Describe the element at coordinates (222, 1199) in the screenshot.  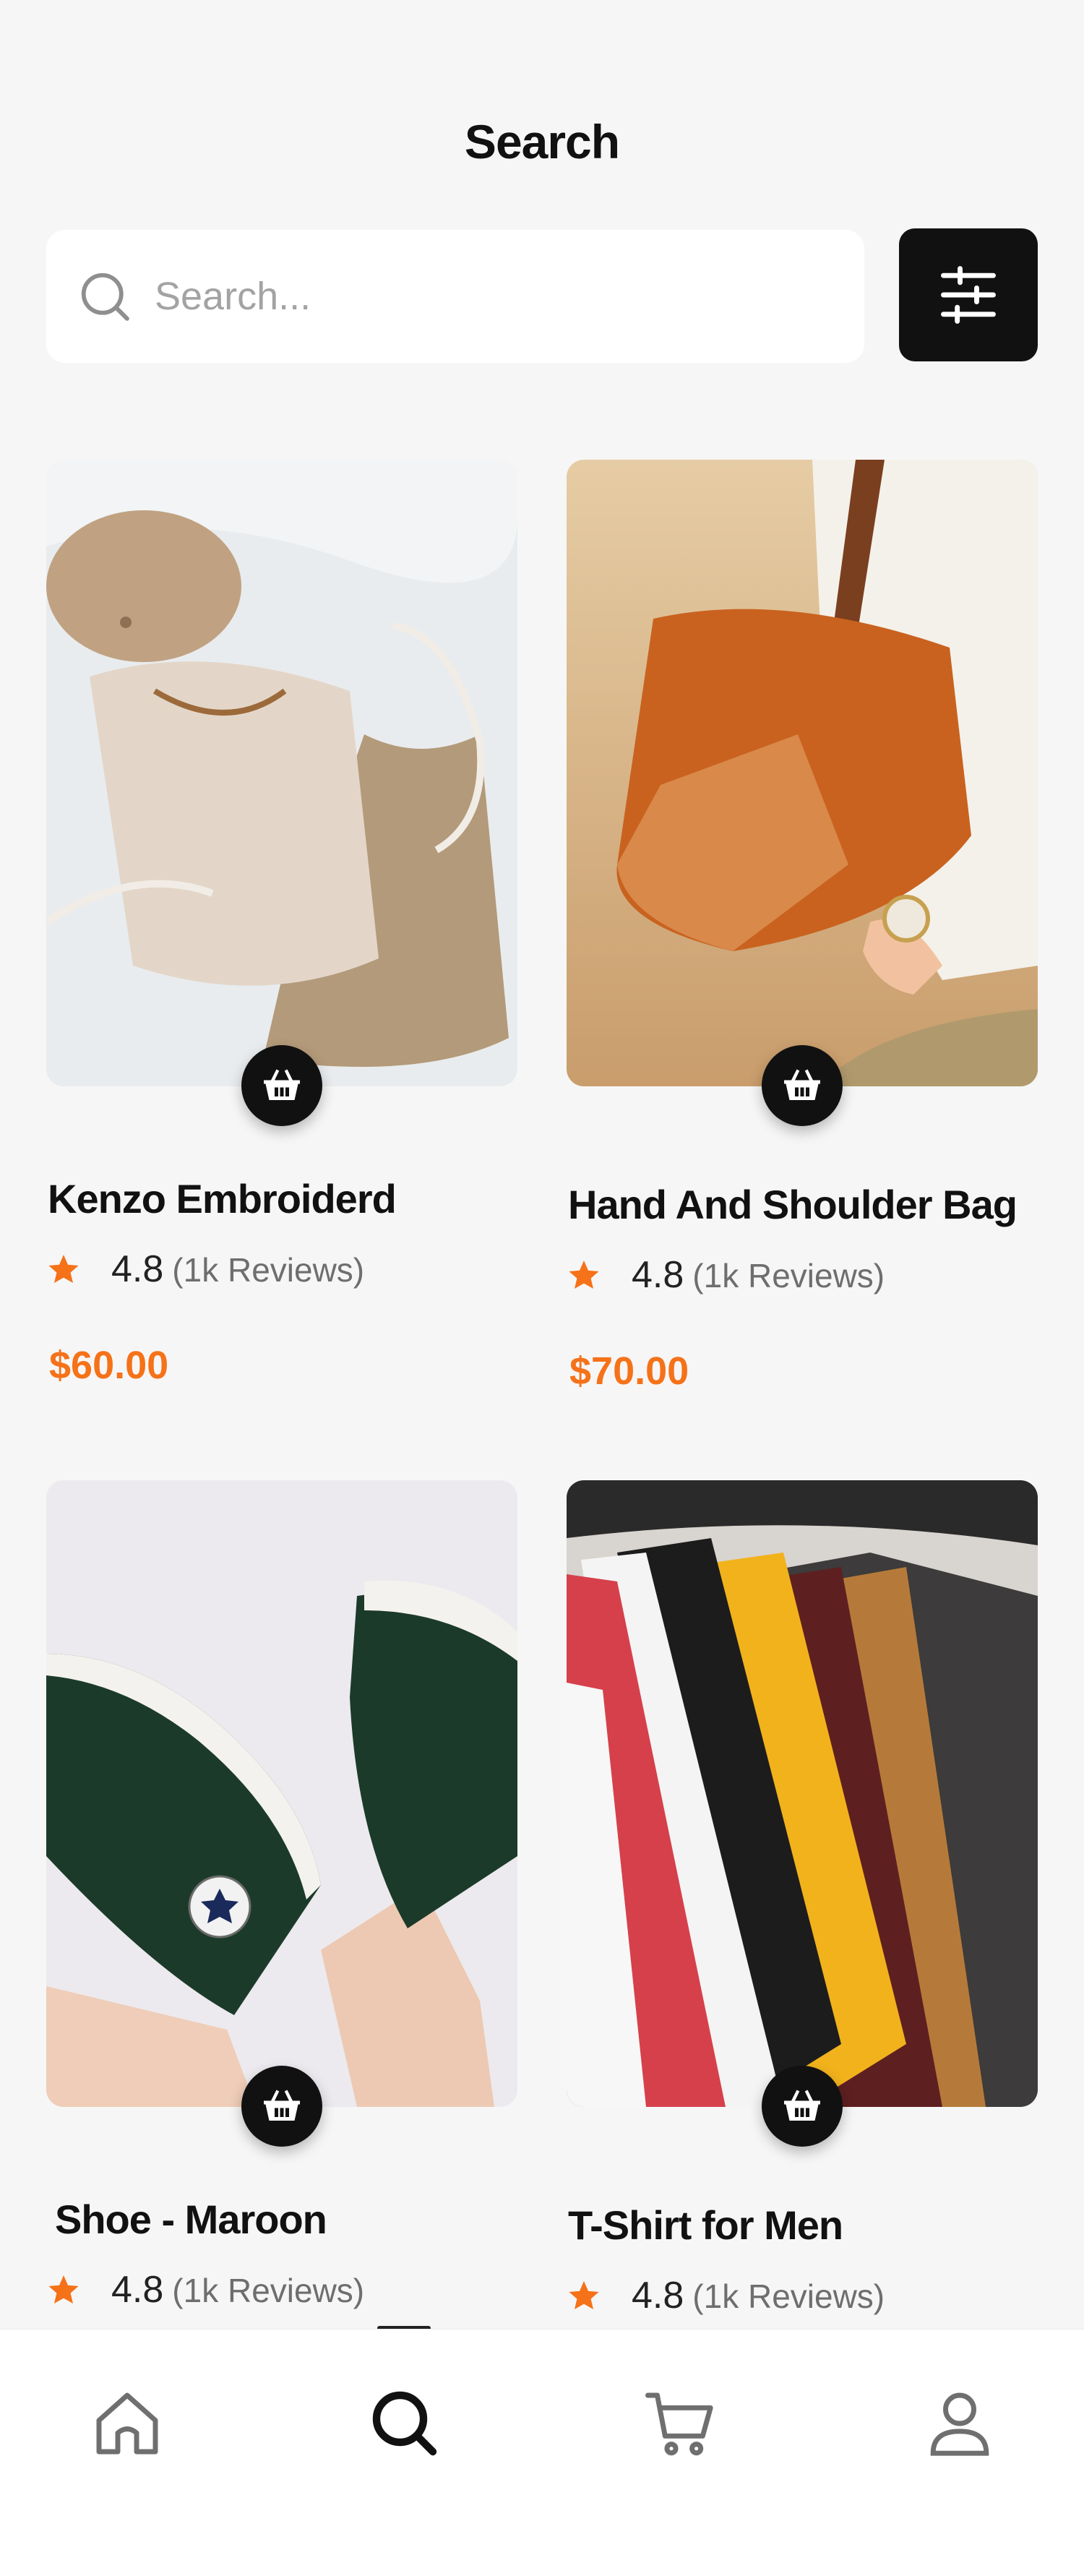
I see `product-name: Kenzo Embroiderd` at that location.